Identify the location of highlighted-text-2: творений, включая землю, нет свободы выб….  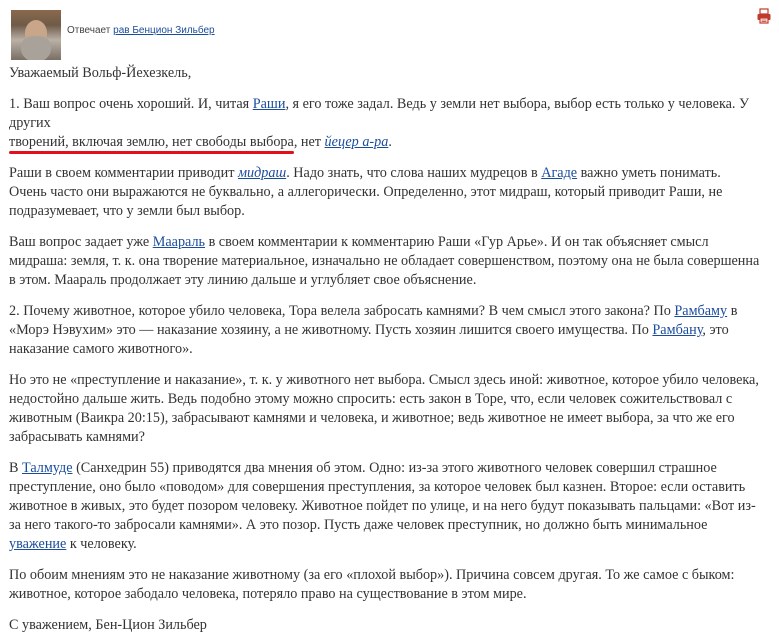
(151, 142).